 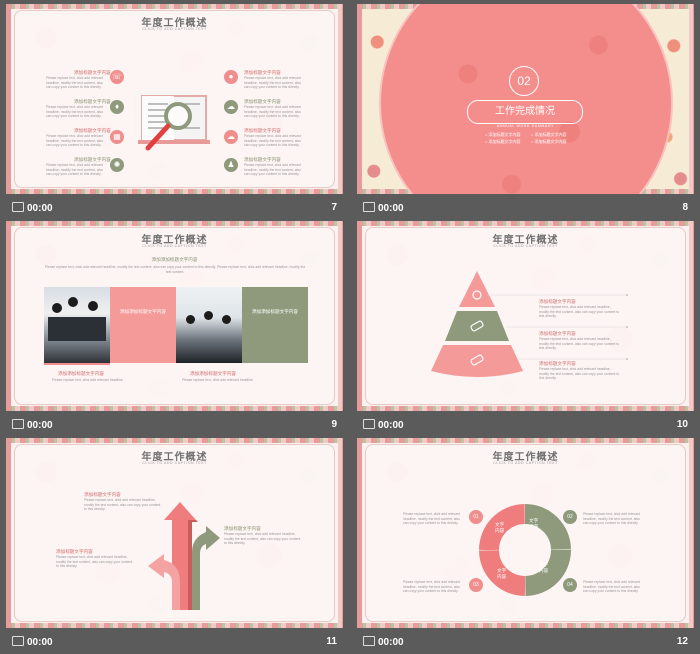 What do you see at coordinates (117, 77) in the screenshot?
I see `phone-icon: ☏` at bounding box center [117, 77].